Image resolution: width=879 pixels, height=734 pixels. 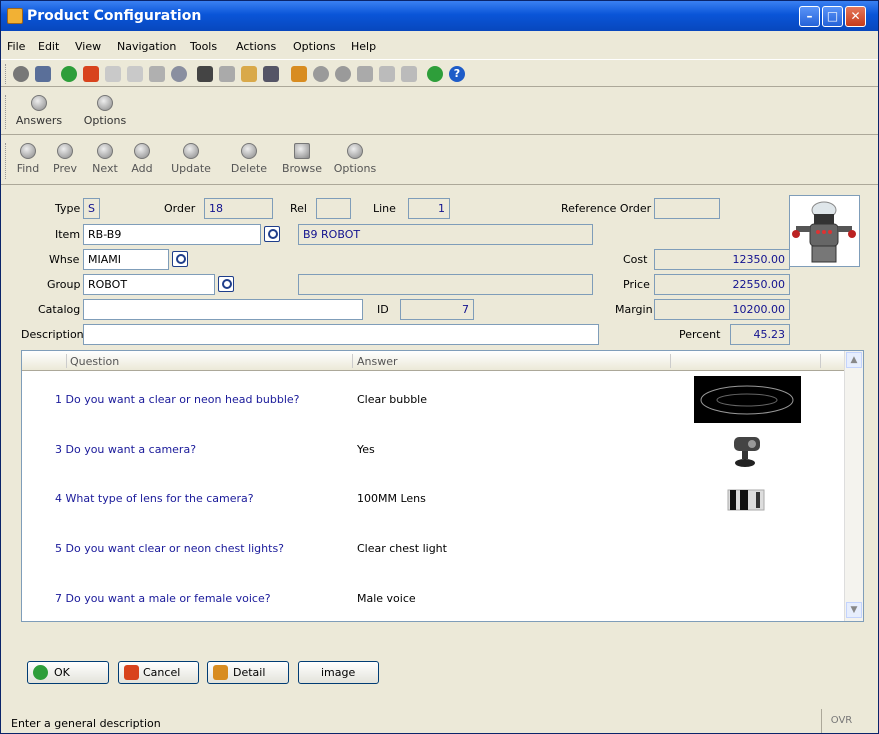 I want to click on title-bar: Product Configuration – □ ✕, so click(x=439, y=16).